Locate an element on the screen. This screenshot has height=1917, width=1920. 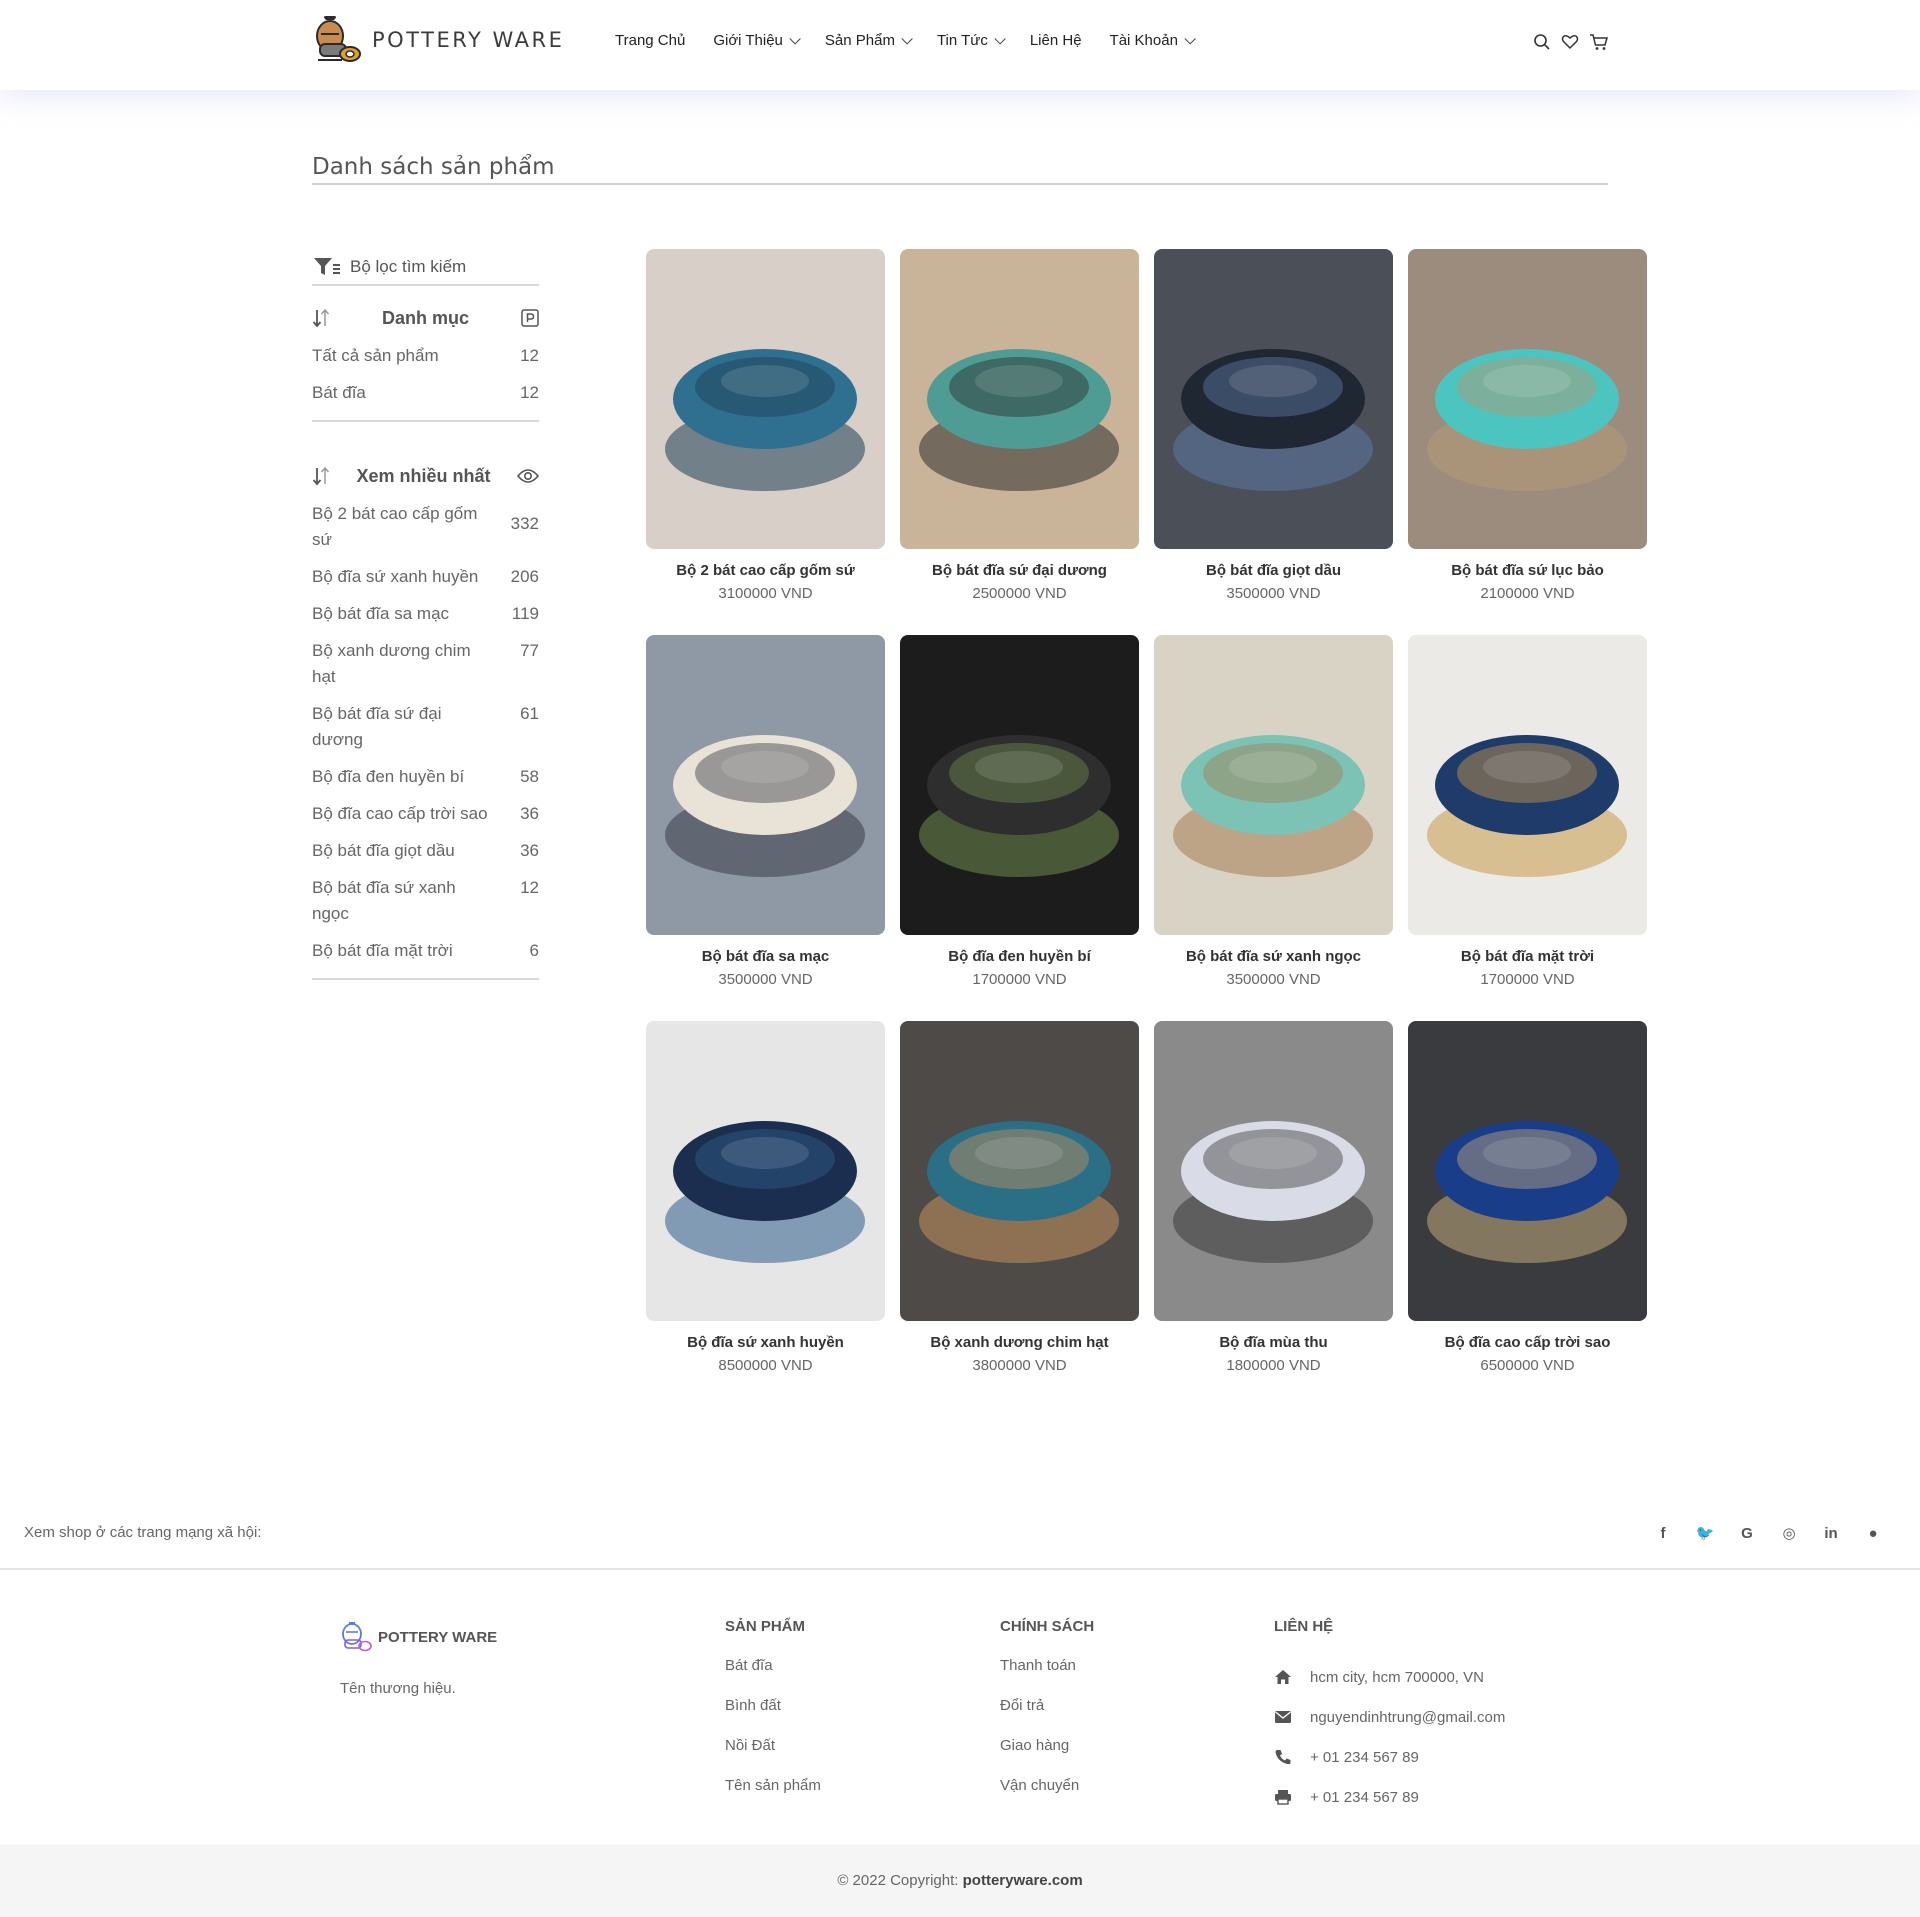
most-viewed-item: Bộ bát đĩa sứ xanh ngọc 12 is located at coordinates (425, 901).